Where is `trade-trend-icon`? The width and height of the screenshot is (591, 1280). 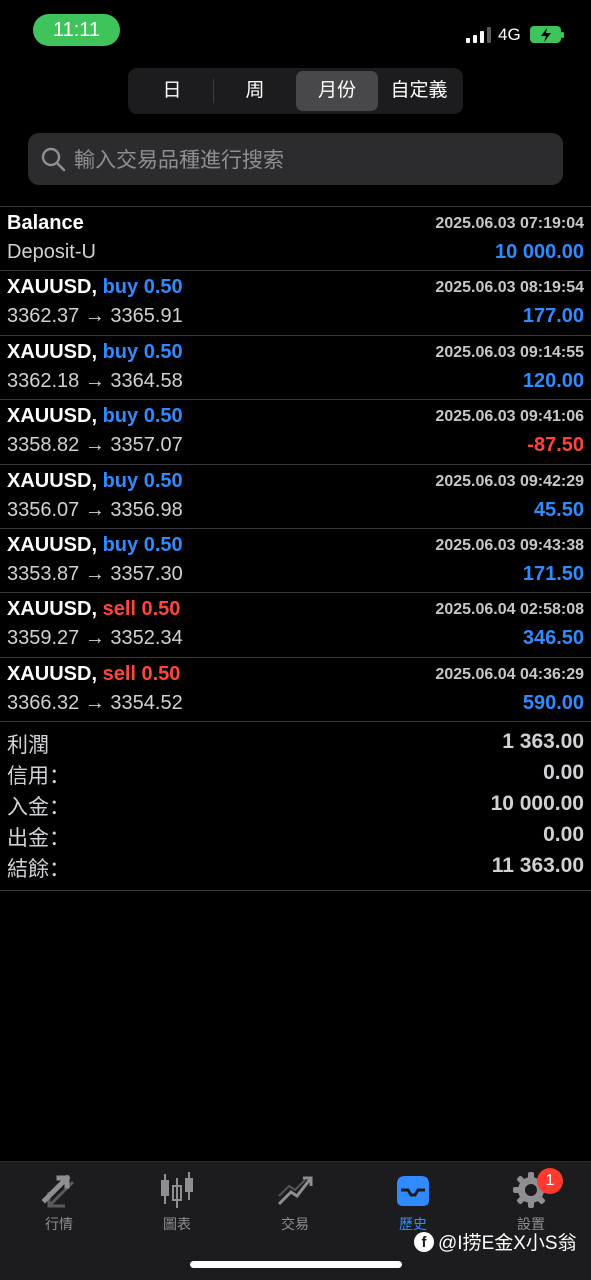 trade-trend-icon is located at coordinates (295, 1191).